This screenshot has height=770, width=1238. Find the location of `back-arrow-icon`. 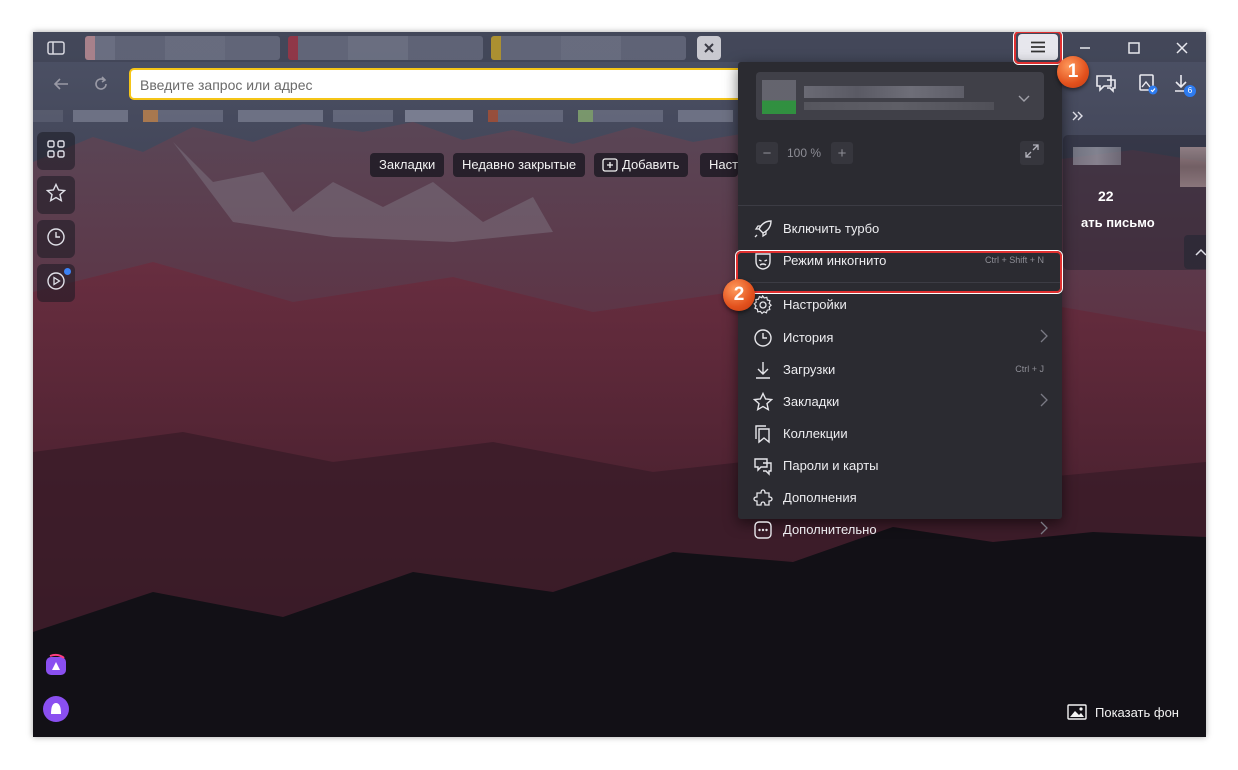

back-arrow-icon is located at coordinates (61, 84).